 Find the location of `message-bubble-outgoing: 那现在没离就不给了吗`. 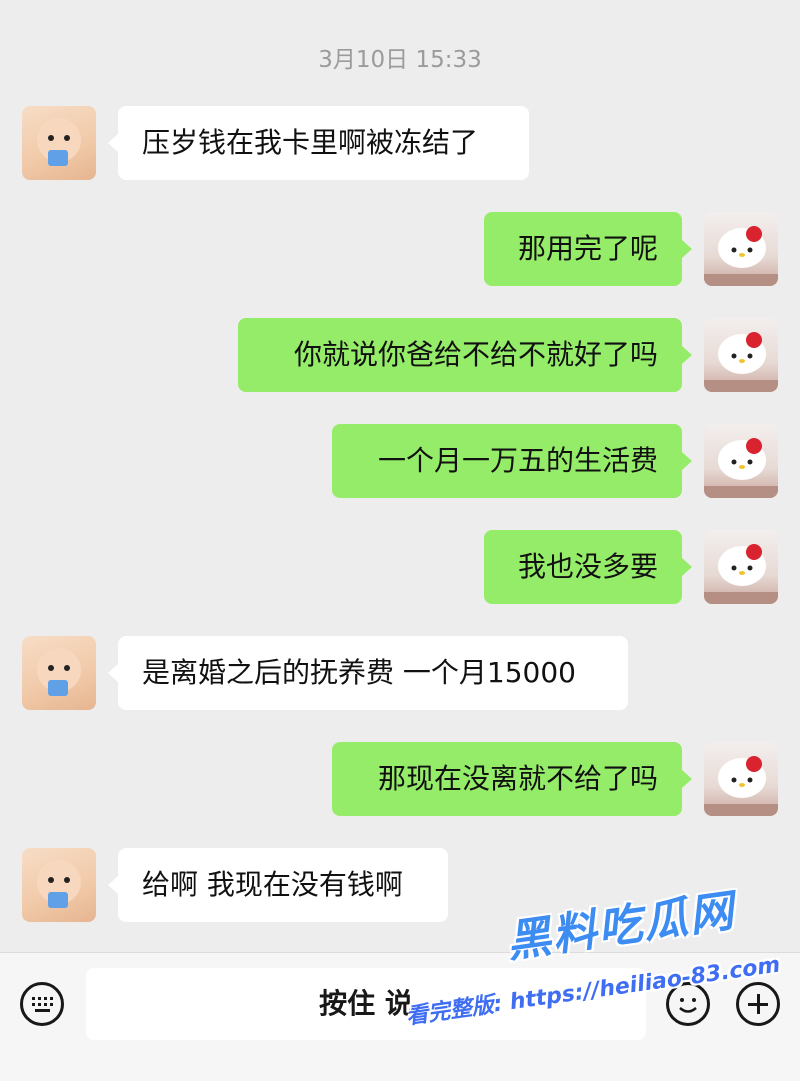

message-bubble-outgoing: 那现在没离就不给了吗 is located at coordinates (512, 779).